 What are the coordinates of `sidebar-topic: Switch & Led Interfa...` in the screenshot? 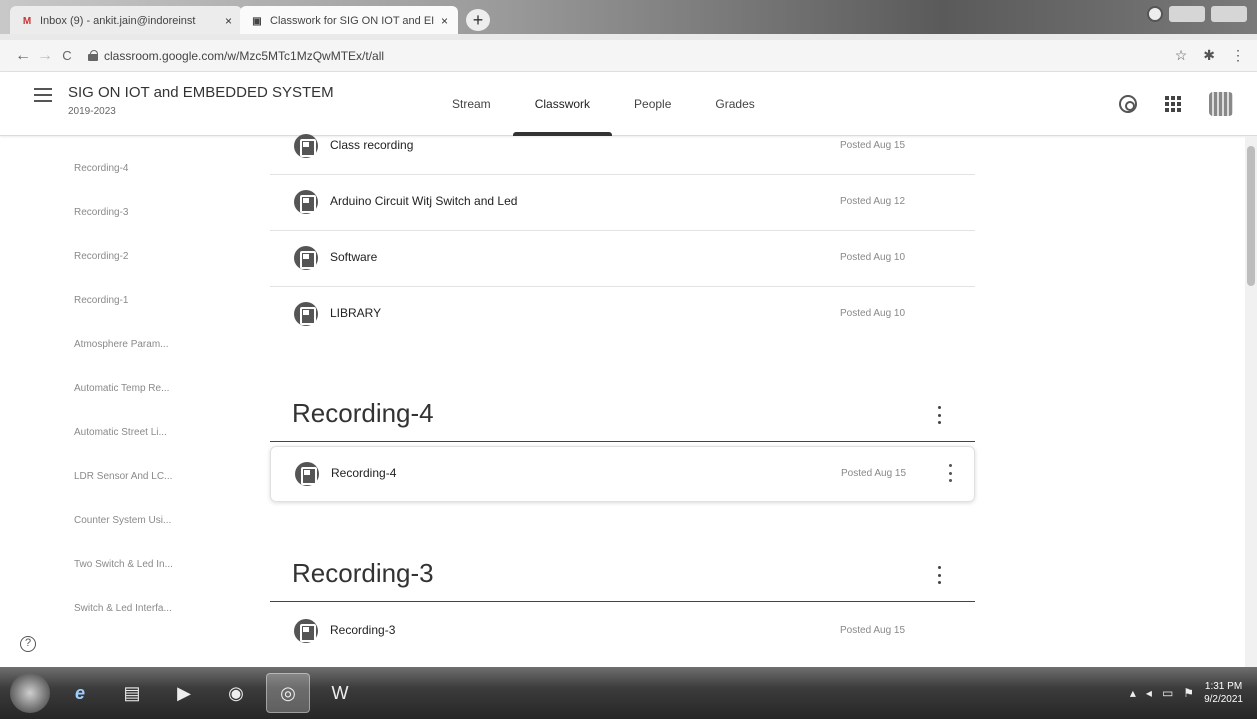 It's located at (123, 608).